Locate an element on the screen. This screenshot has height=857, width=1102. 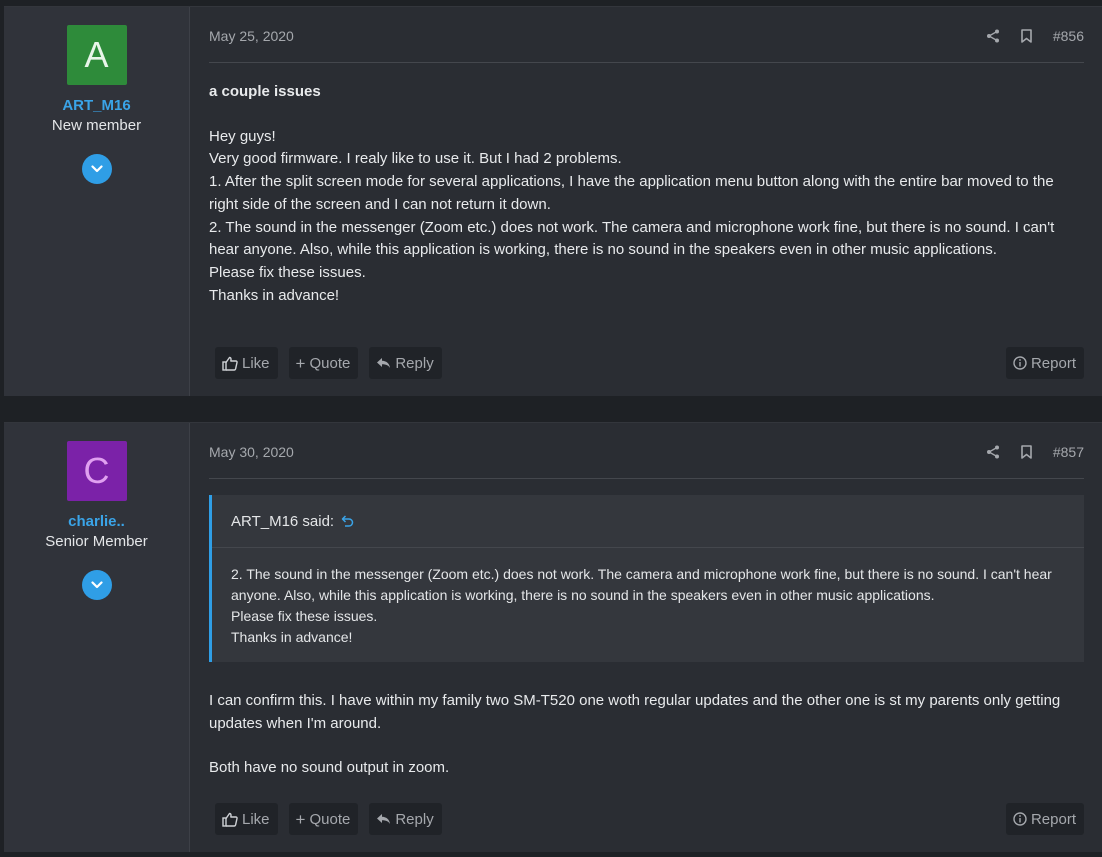
user-title: New member is located at coordinates (96, 125).